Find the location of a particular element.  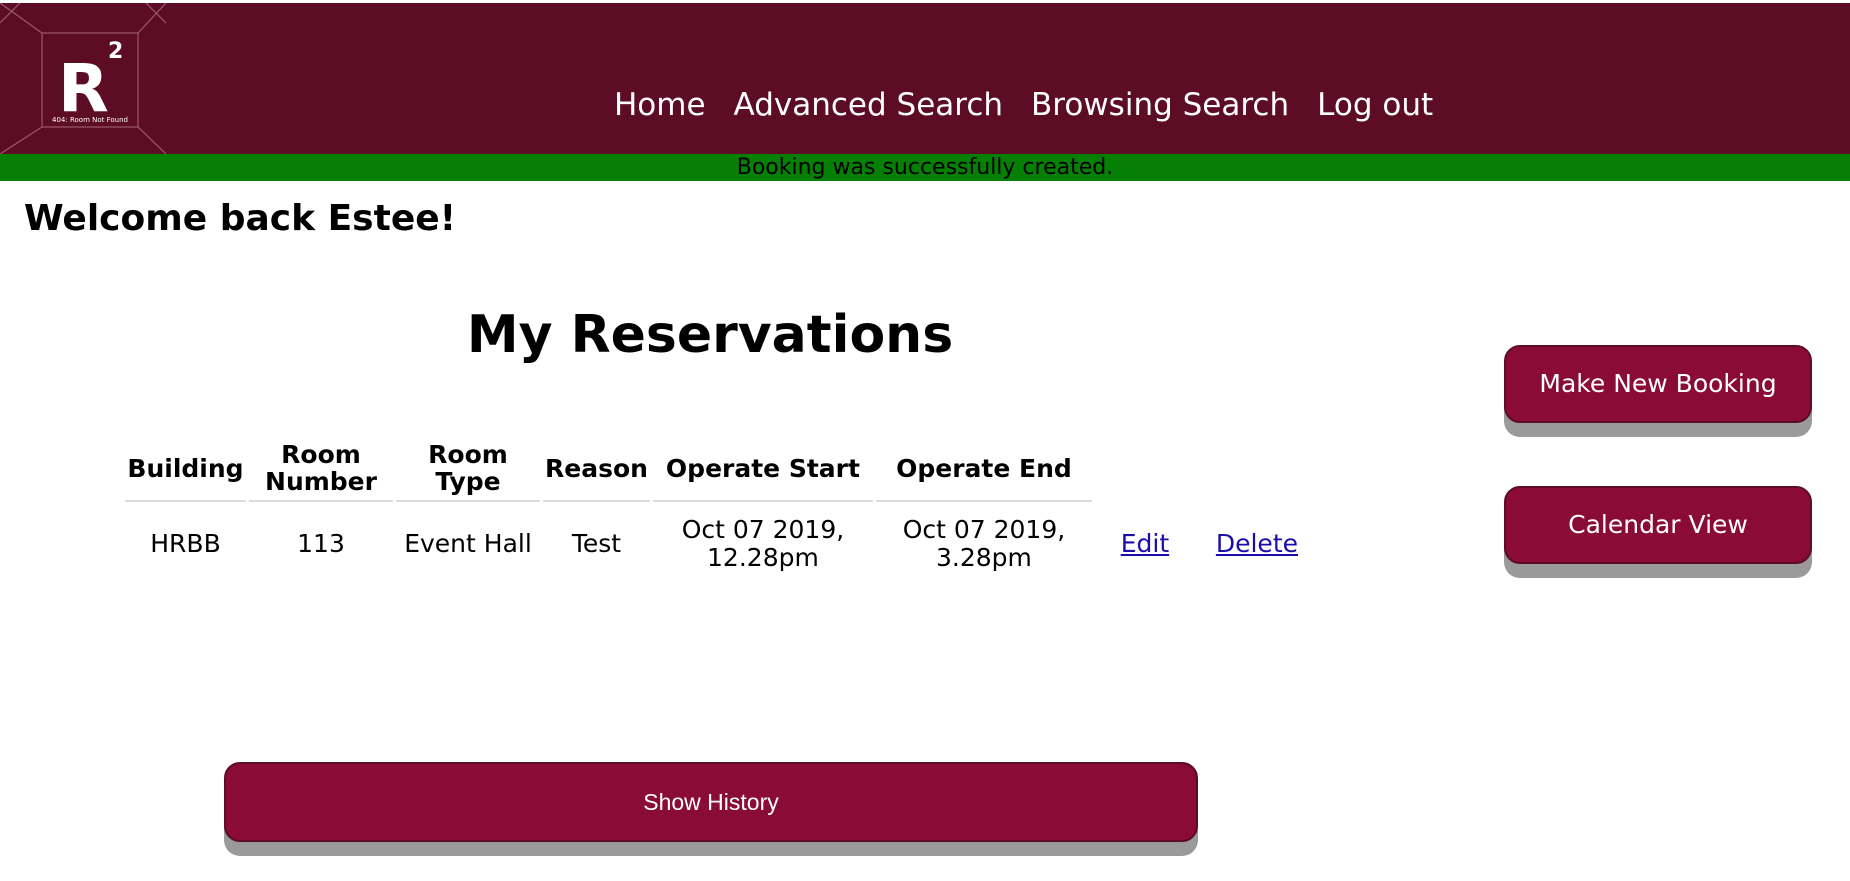

calendar-view-button: Calendar View is located at coordinates (1658, 525).